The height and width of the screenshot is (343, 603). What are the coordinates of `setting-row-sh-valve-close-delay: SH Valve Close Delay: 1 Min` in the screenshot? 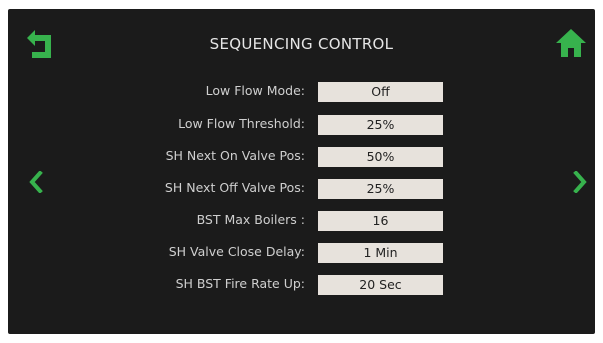 It's located at (301, 254).